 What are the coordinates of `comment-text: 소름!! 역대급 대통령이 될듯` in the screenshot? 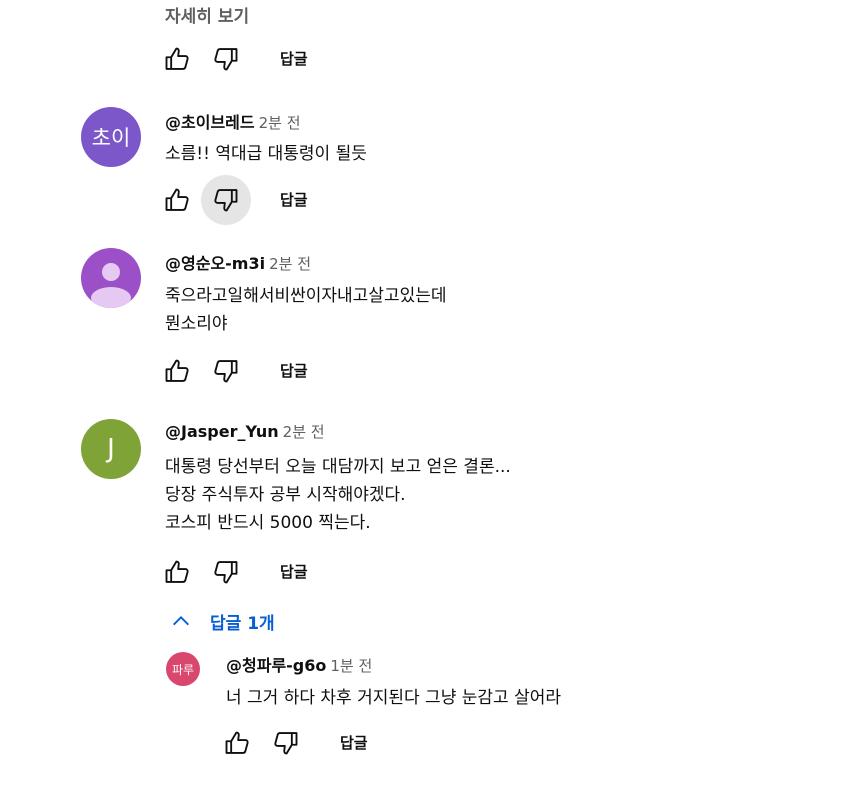 It's located at (266, 154).